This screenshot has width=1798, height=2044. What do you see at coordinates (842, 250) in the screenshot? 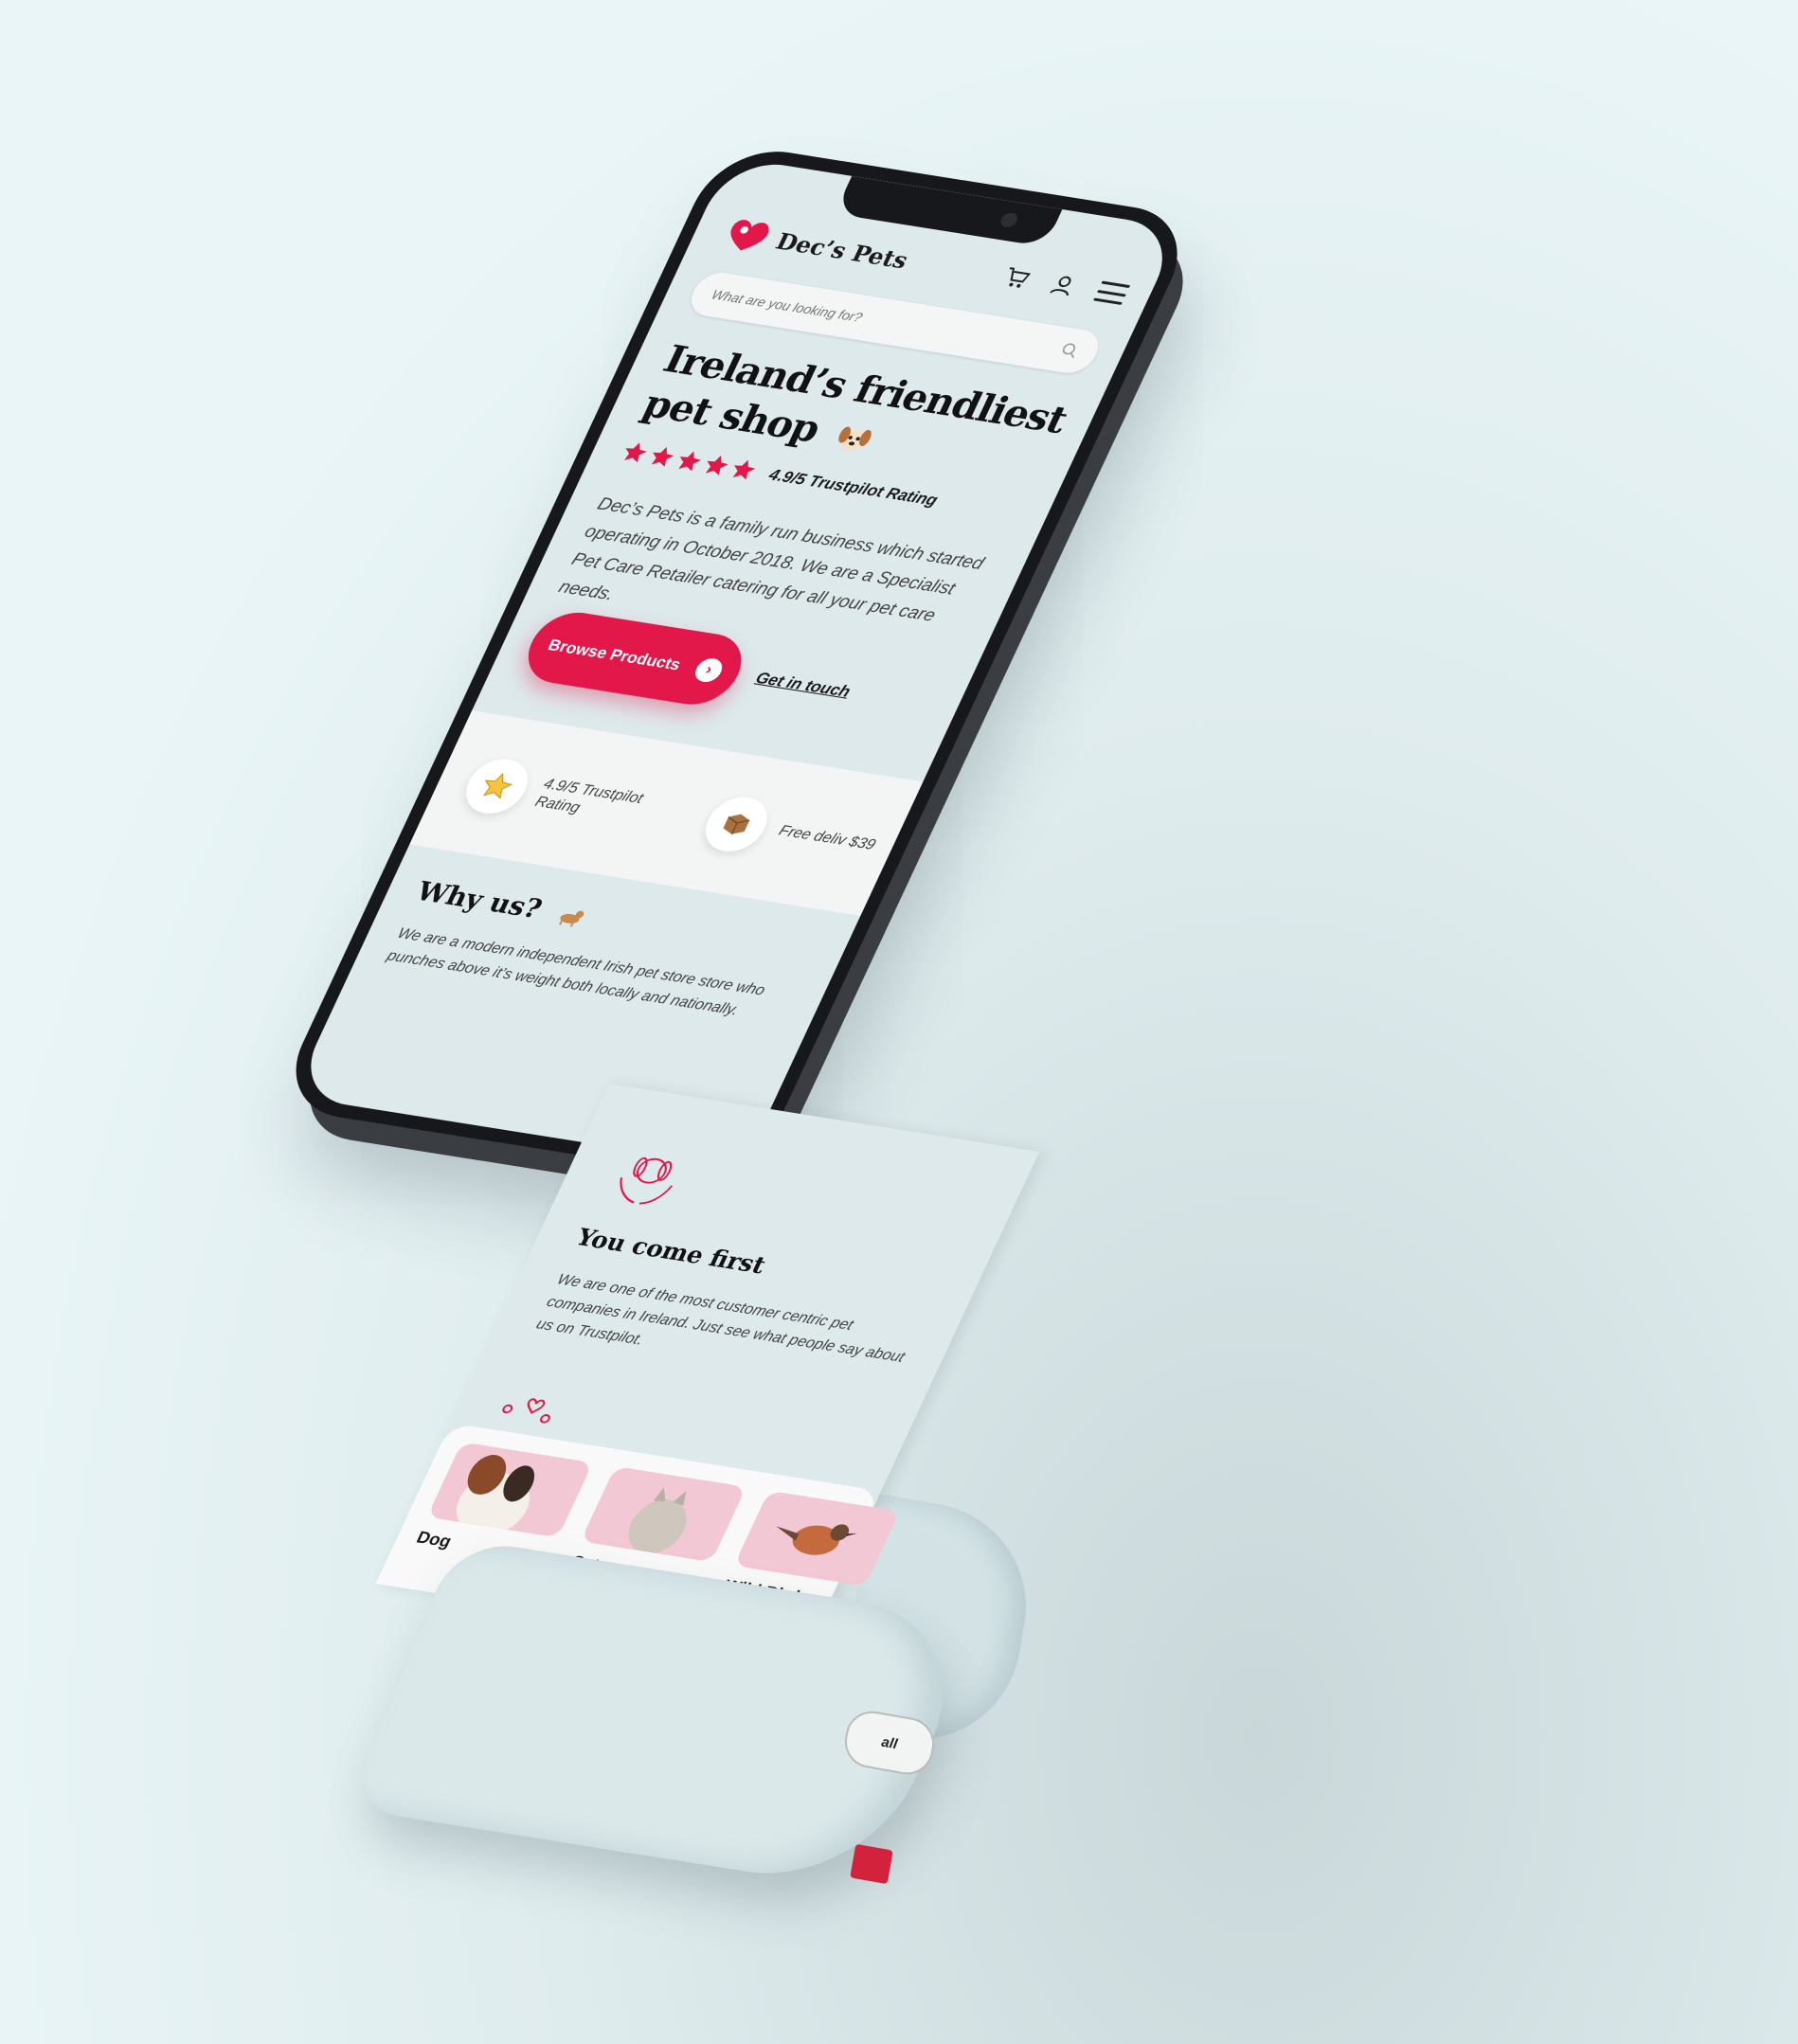
I see `brand-name: Dec’s Pets` at bounding box center [842, 250].